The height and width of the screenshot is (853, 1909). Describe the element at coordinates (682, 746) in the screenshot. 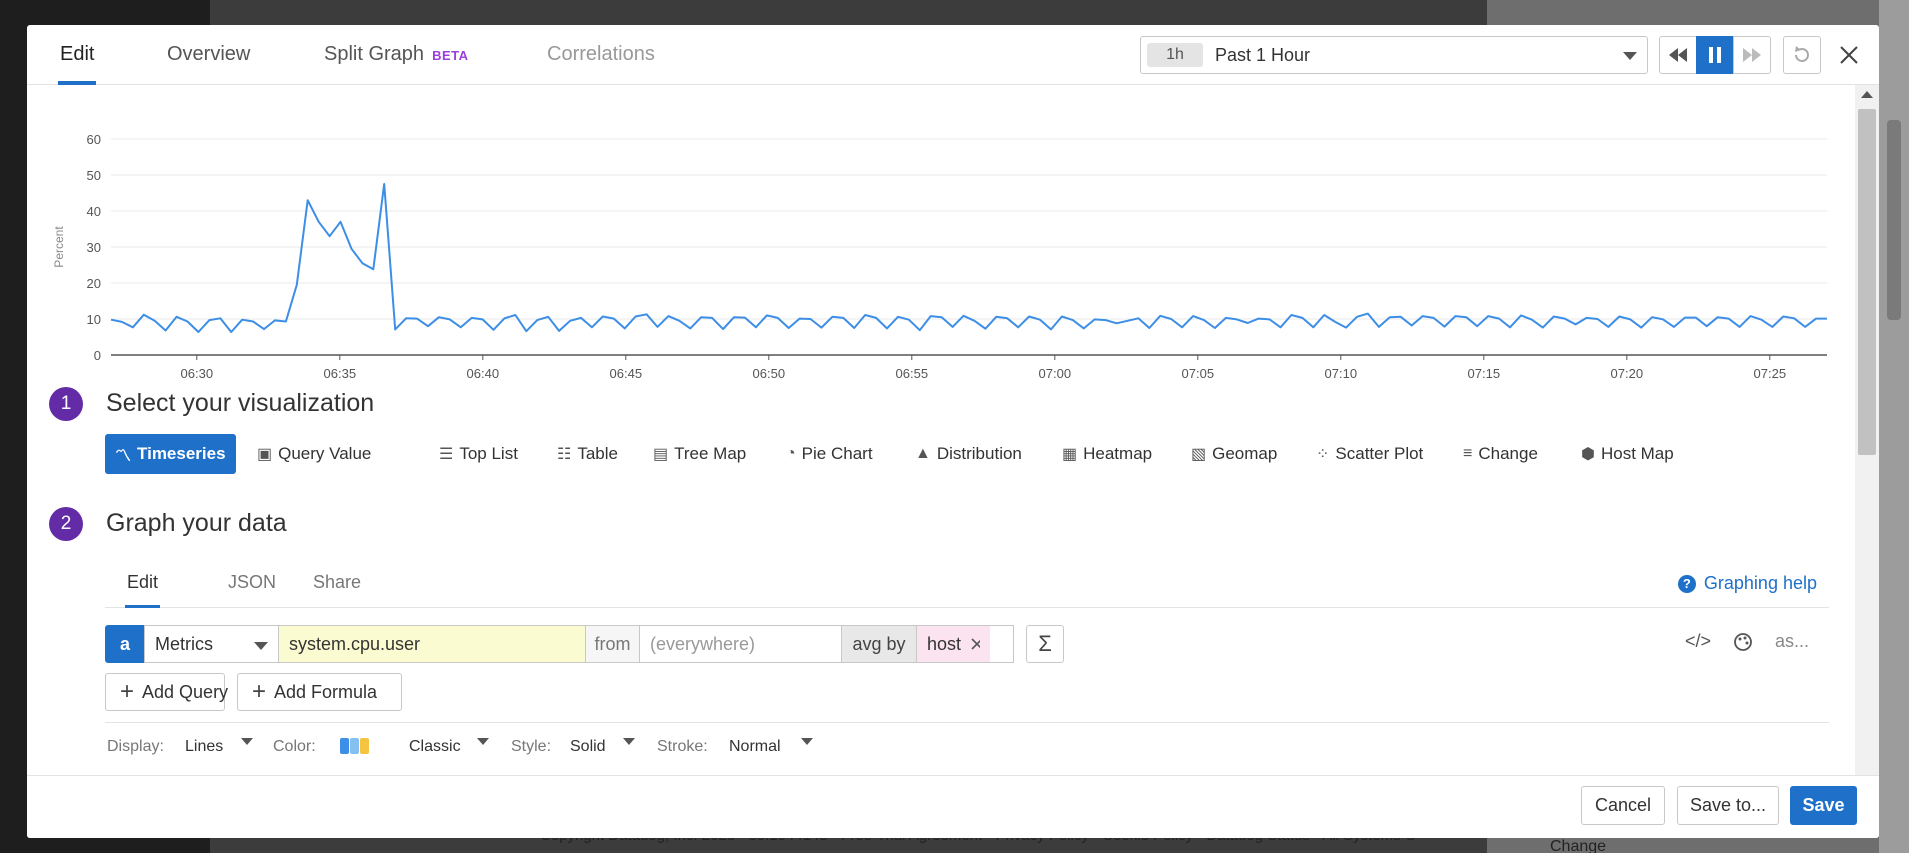

I see `stroke-label: Stroke:` at that location.